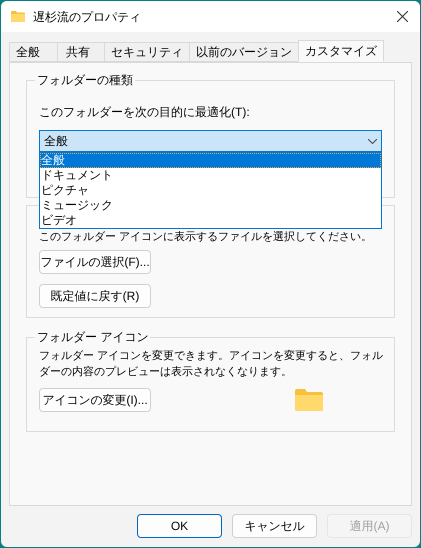 This screenshot has height=548, width=421. What do you see at coordinates (372, 141) in the screenshot?
I see `chevron-down-icon` at bounding box center [372, 141].